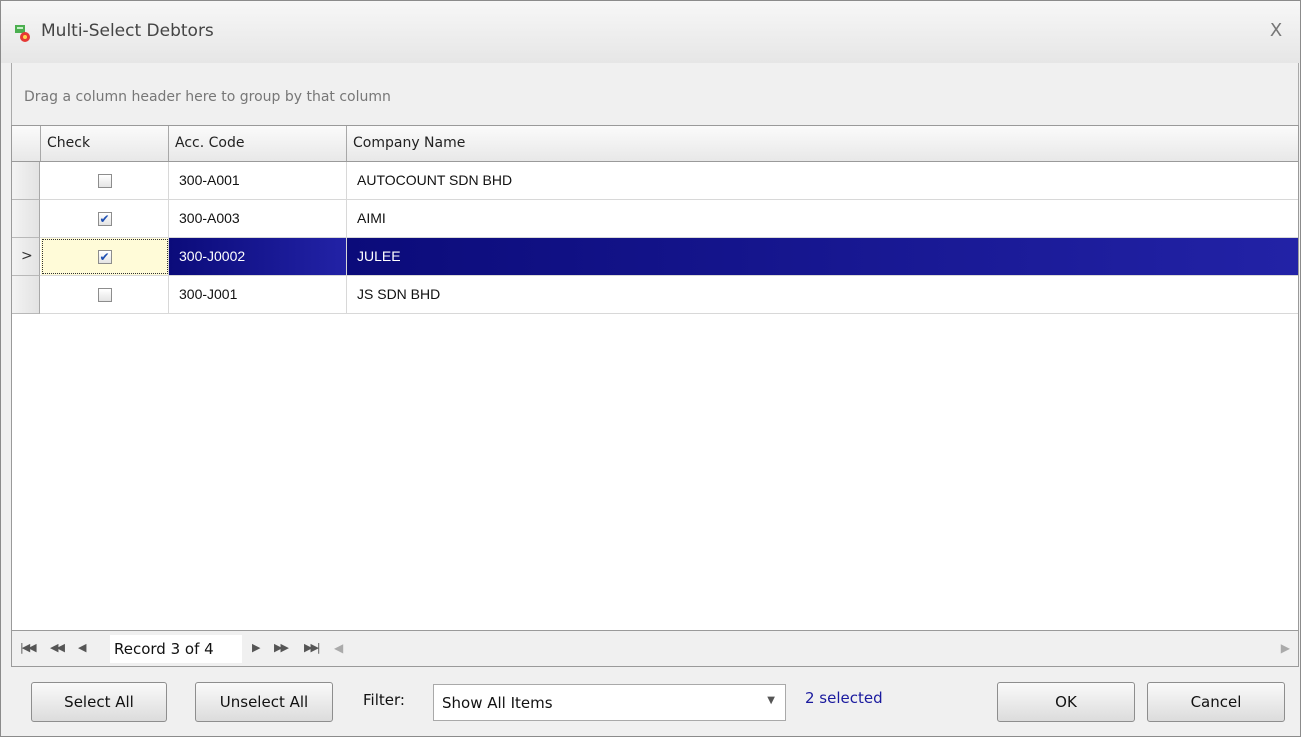 The image size is (1301, 737). What do you see at coordinates (771, 700) in the screenshot?
I see `chevron-down-icon: ▼` at bounding box center [771, 700].